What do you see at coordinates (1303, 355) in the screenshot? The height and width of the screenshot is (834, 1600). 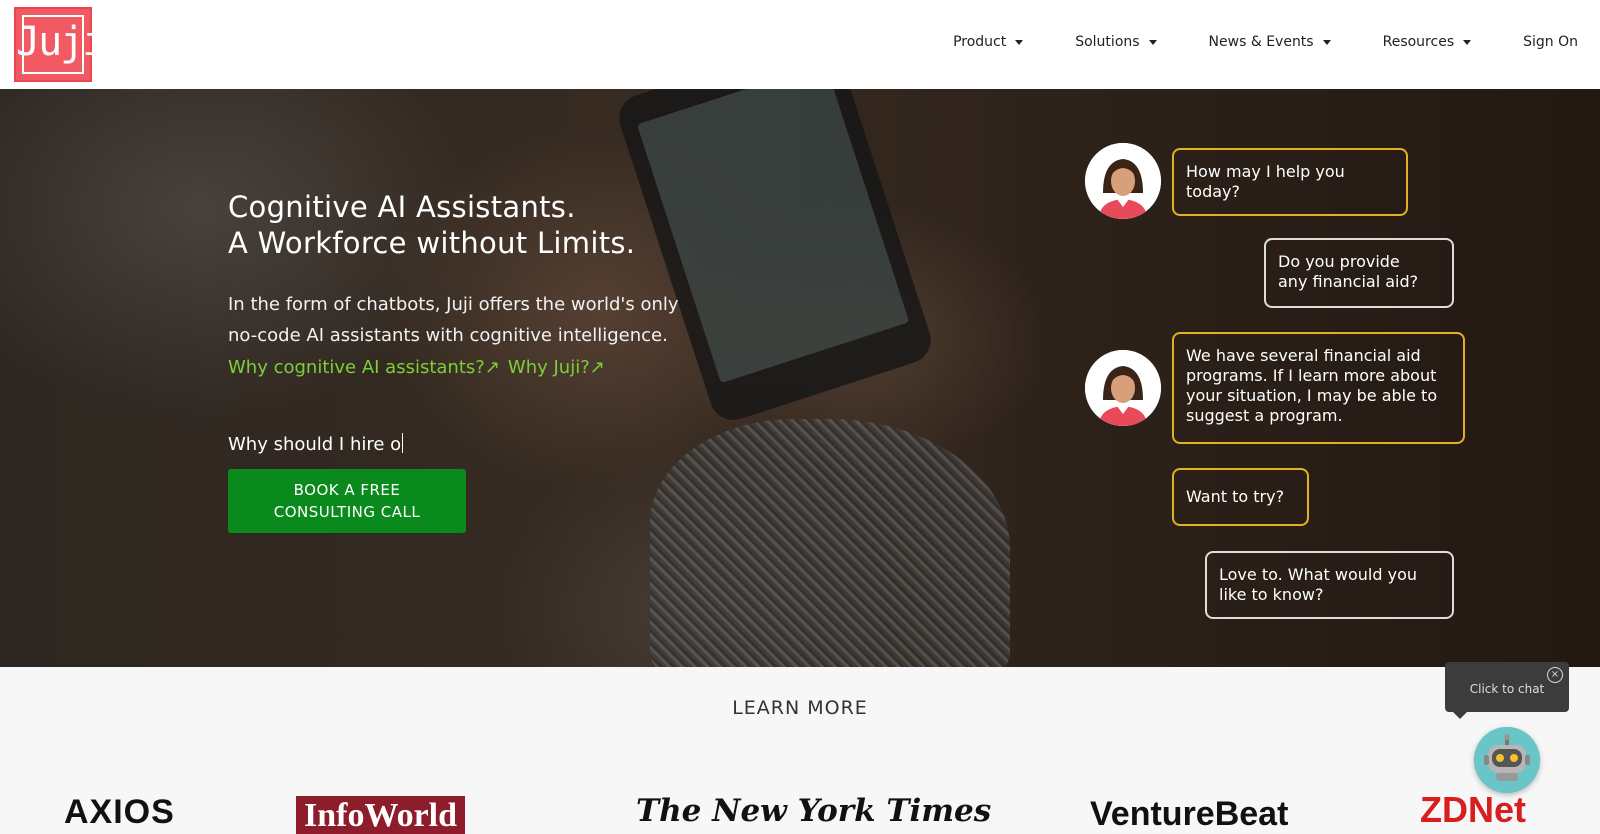 I see `chat-text: We have several financial aid` at bounding box center [1303, 355].